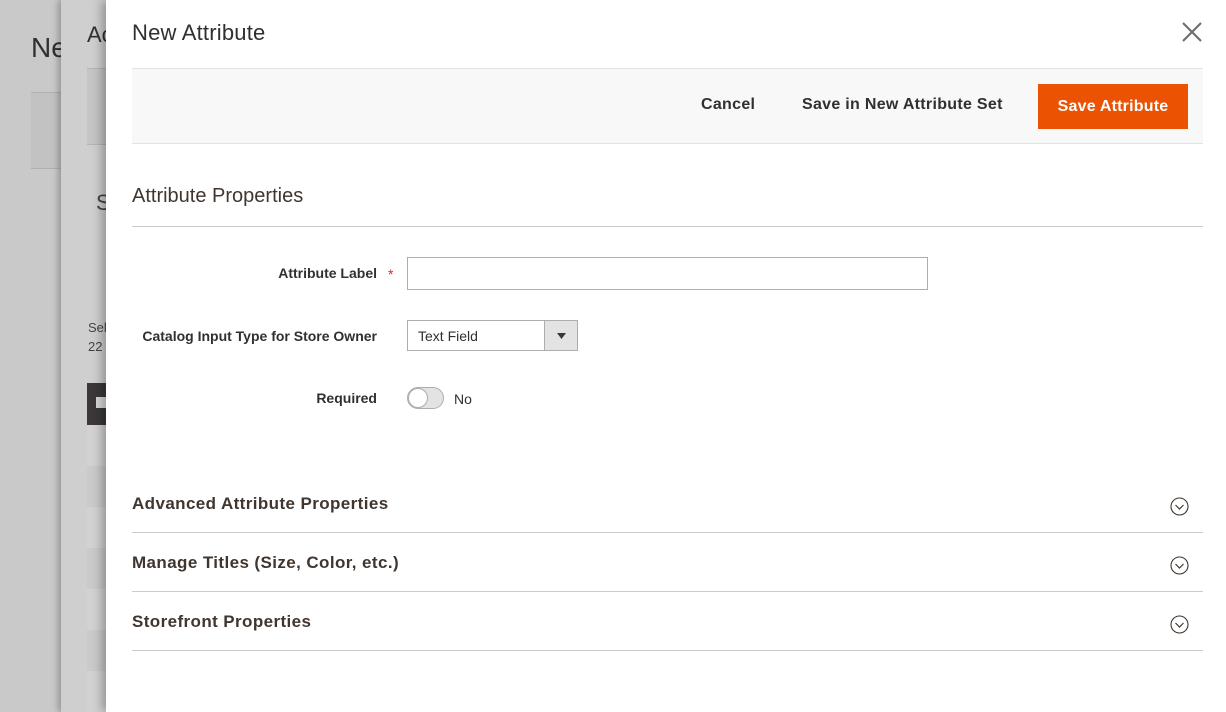  I want to click on select-toggle, so click(560, 335).